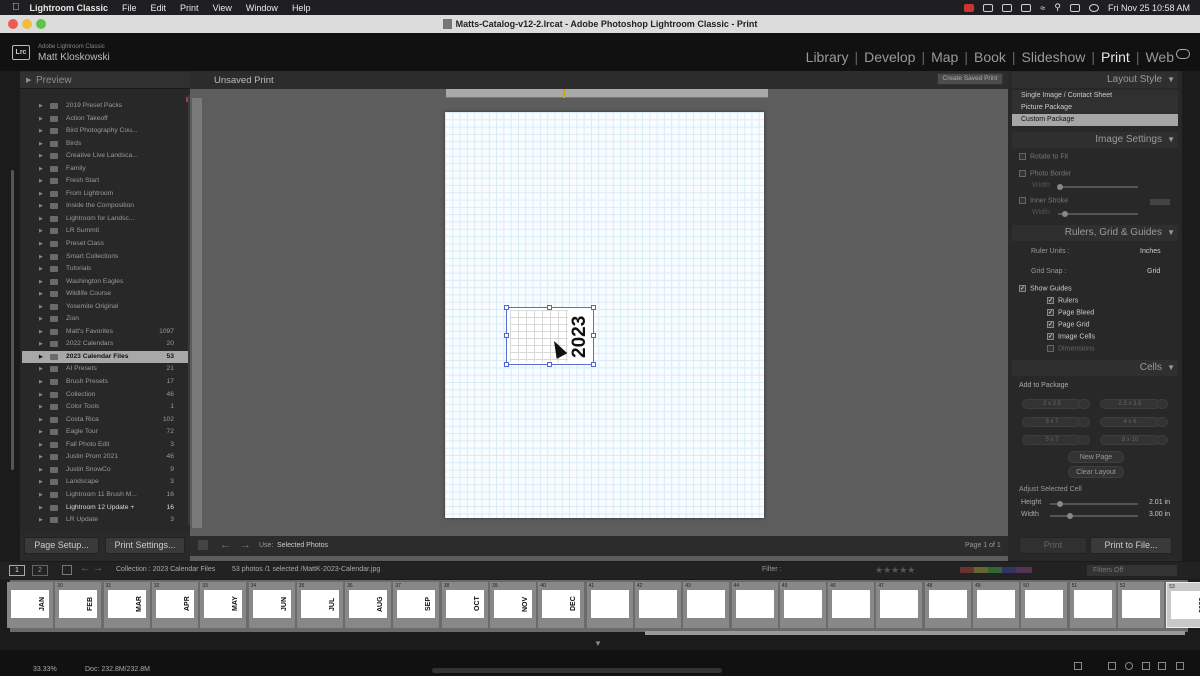  Describe the element at coordinates (105, 332) in the screenshot. I see `collection-item: ▶ Matt's Favorites 1097` at that location.